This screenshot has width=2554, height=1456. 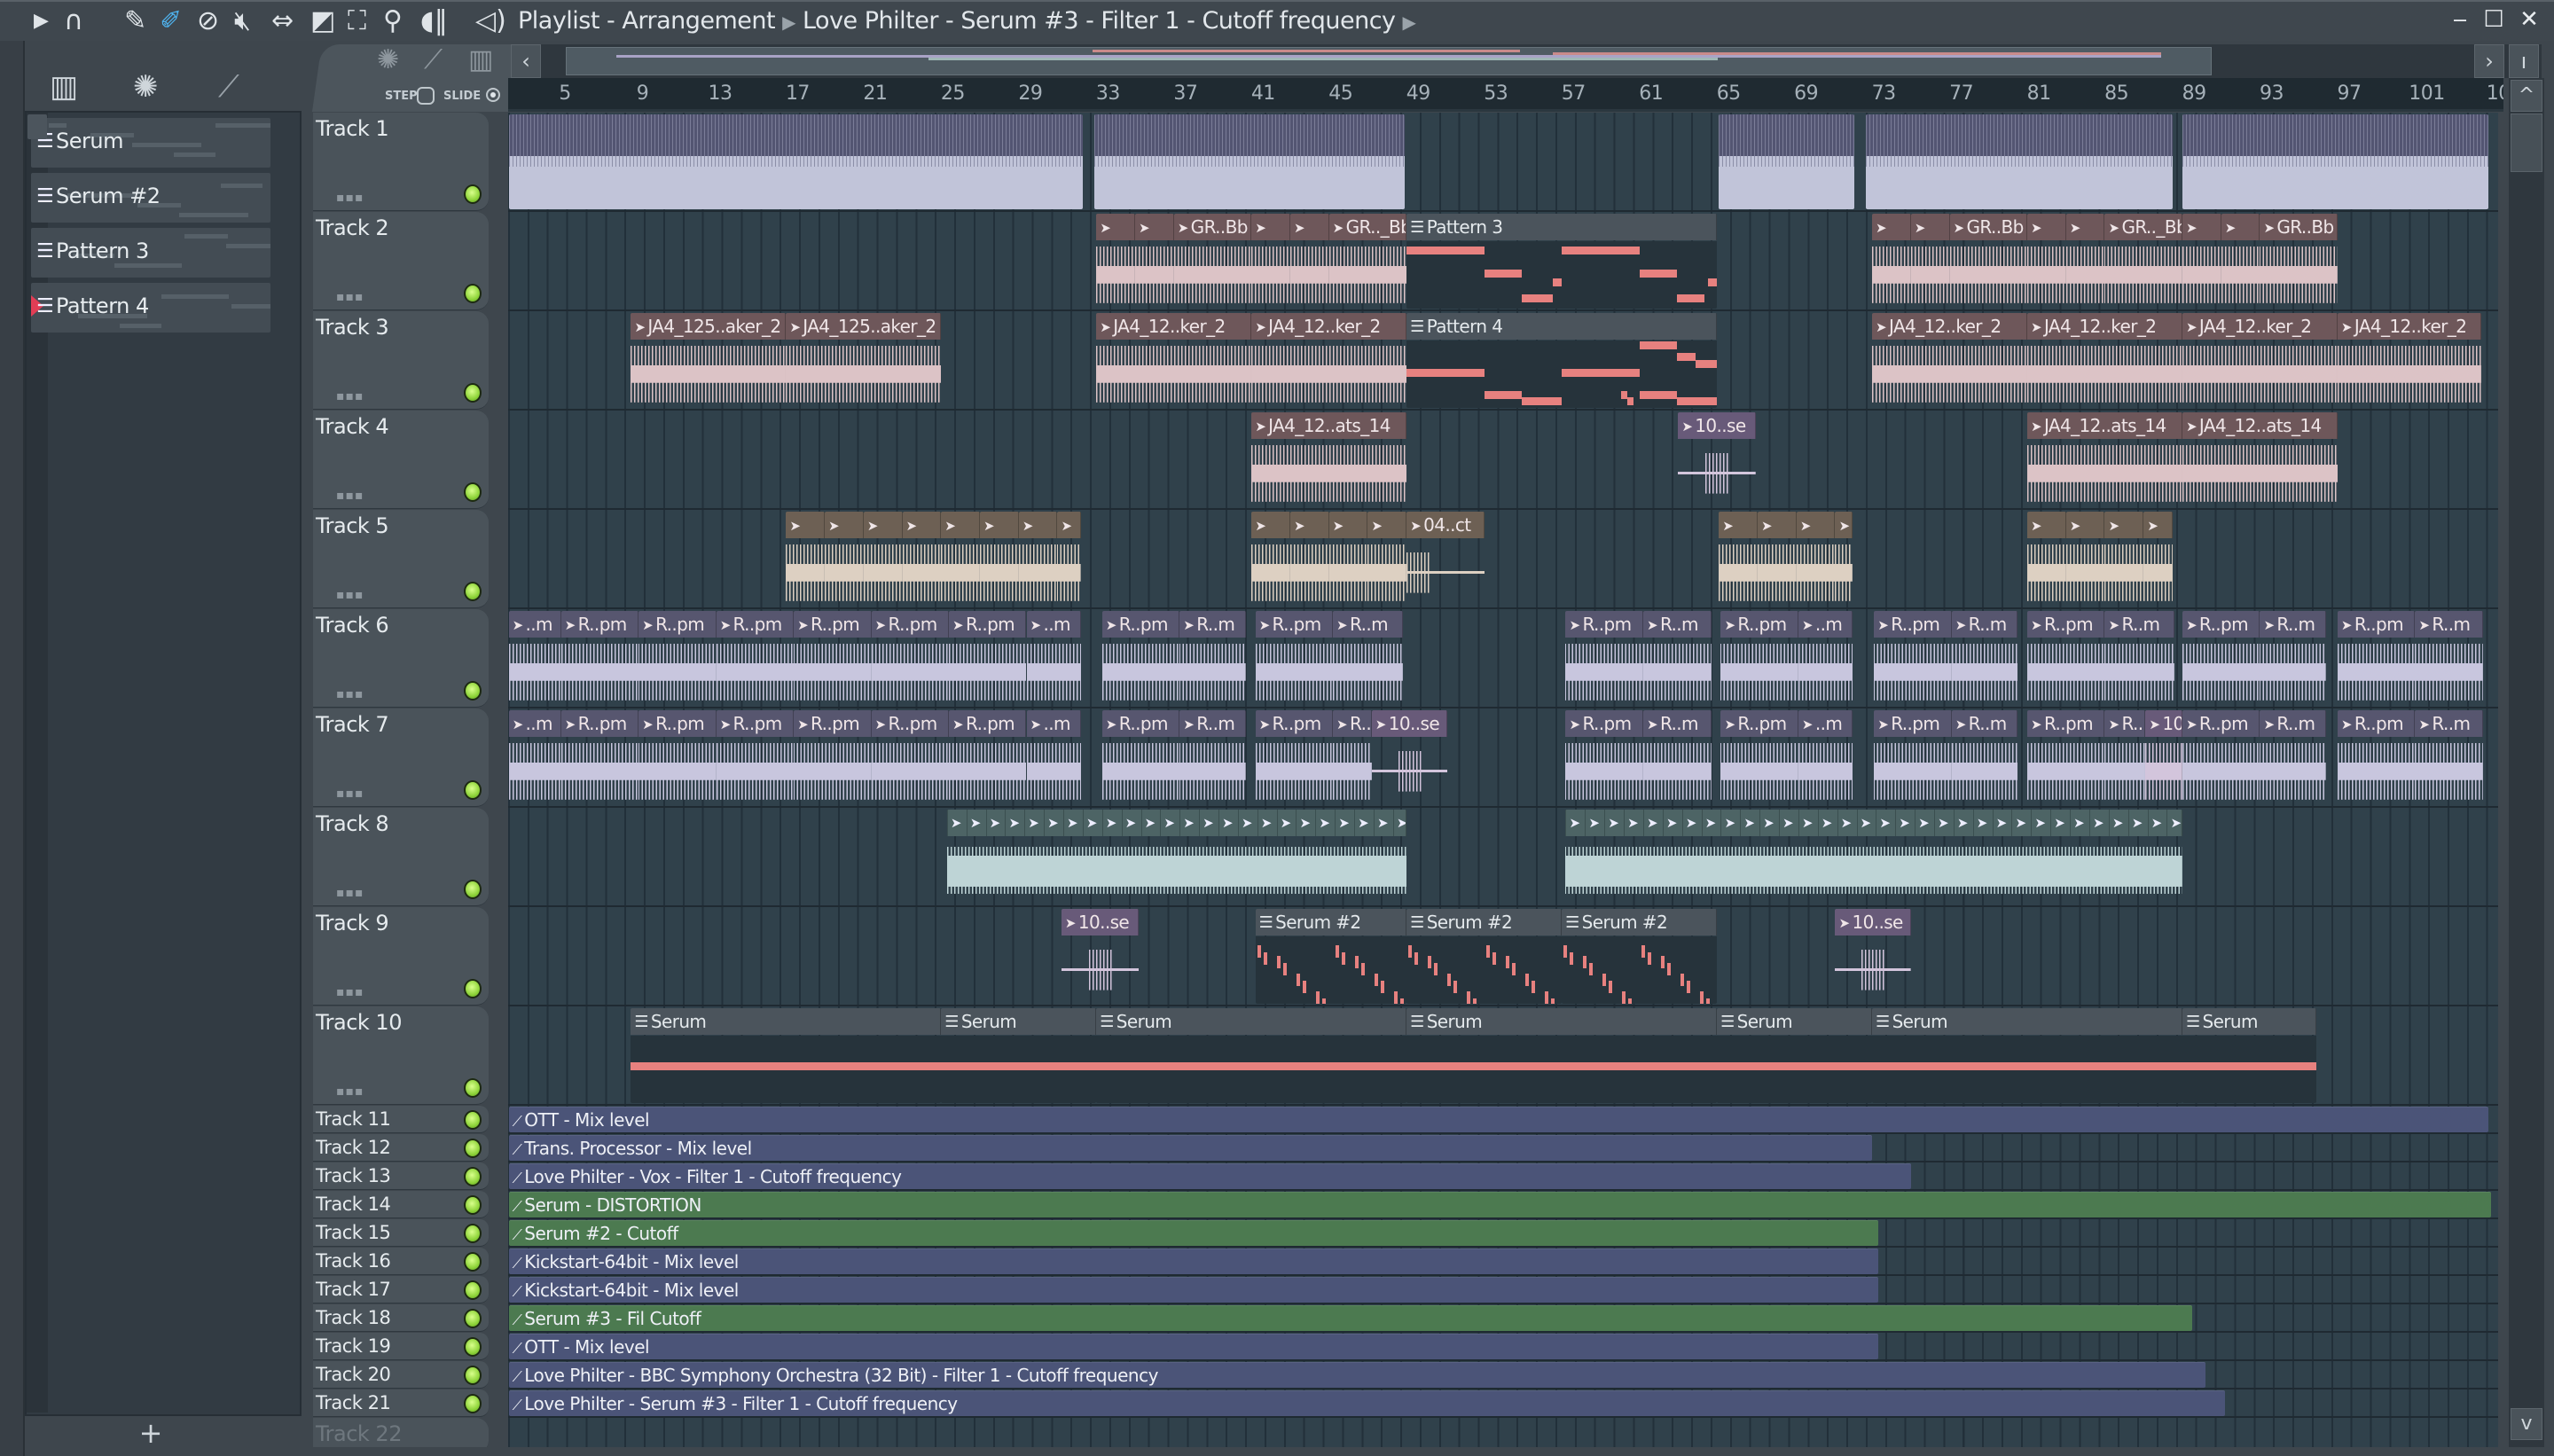 I want to click on track-header: Track 20, so click(x=401, y=1375).